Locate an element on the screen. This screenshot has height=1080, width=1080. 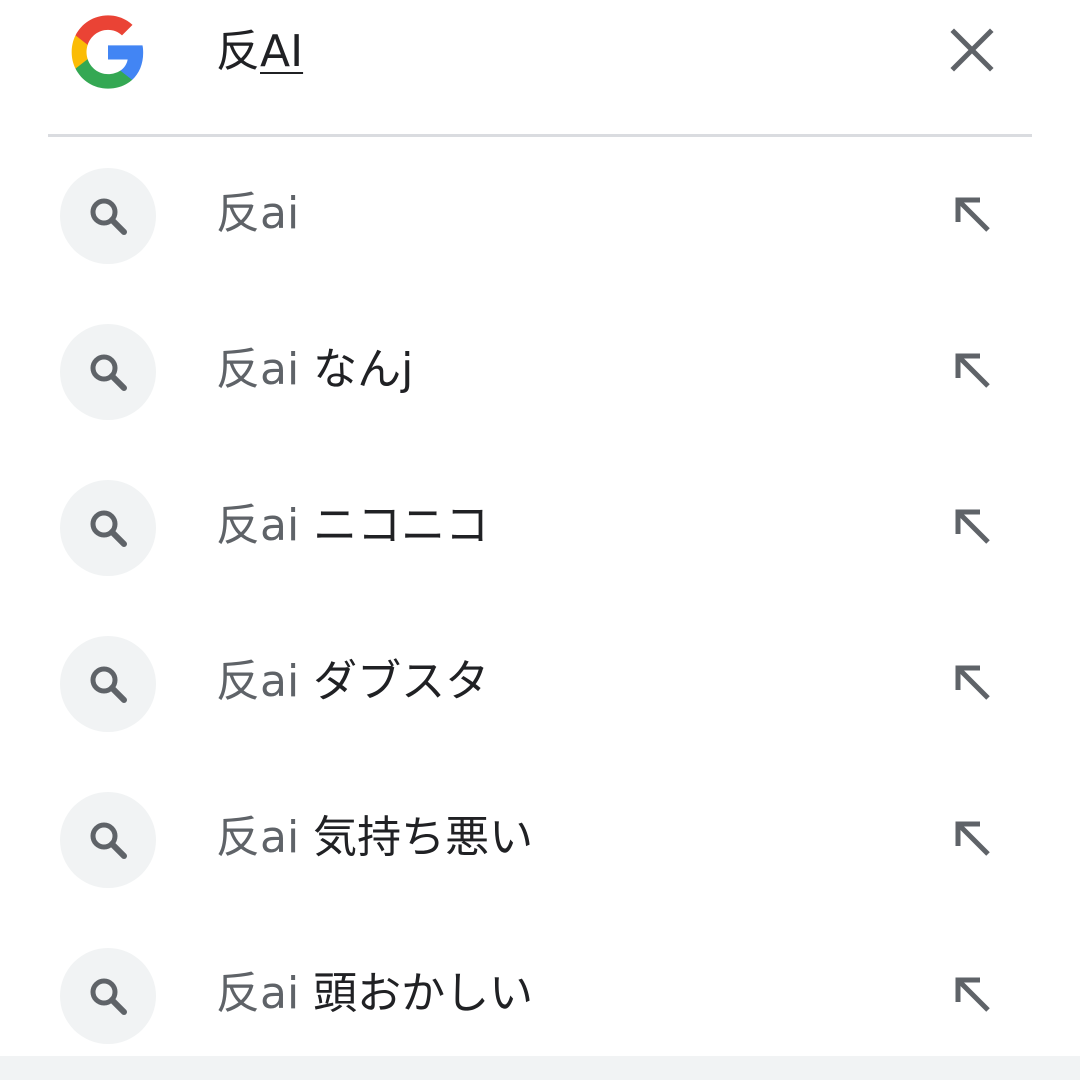
suggestion-item: 反ai なんj is located at coordinates (540, 372).